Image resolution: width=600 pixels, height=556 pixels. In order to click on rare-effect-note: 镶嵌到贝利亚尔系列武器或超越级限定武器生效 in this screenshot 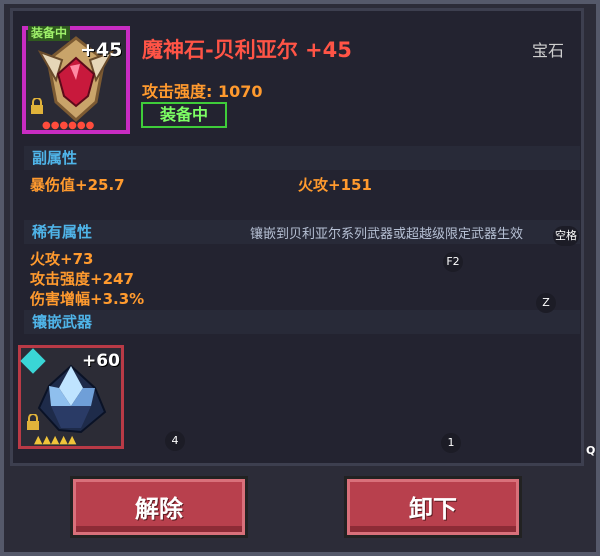, I will do `click(387, 234)`.